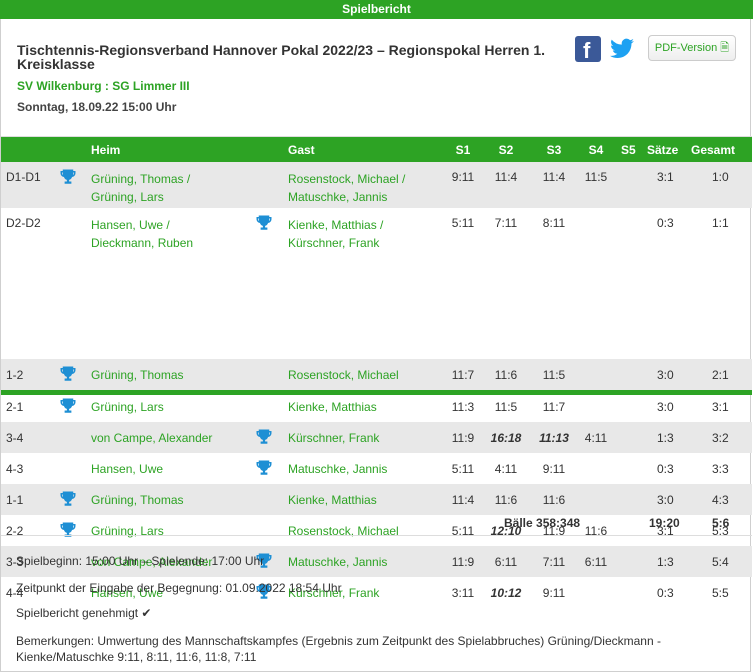 This screenshot has width=753, height=672. Describe the element at coordinates (692, 48) in the screenshot. I see `pdf-version-button: PDF-Version 🗎` at that location.